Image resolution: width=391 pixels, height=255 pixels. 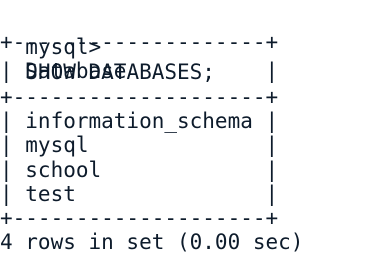 What do you see at coordinates (139, 170) in the screenshot?
I see `table-row: | school |` at bounding box center [139, 170].